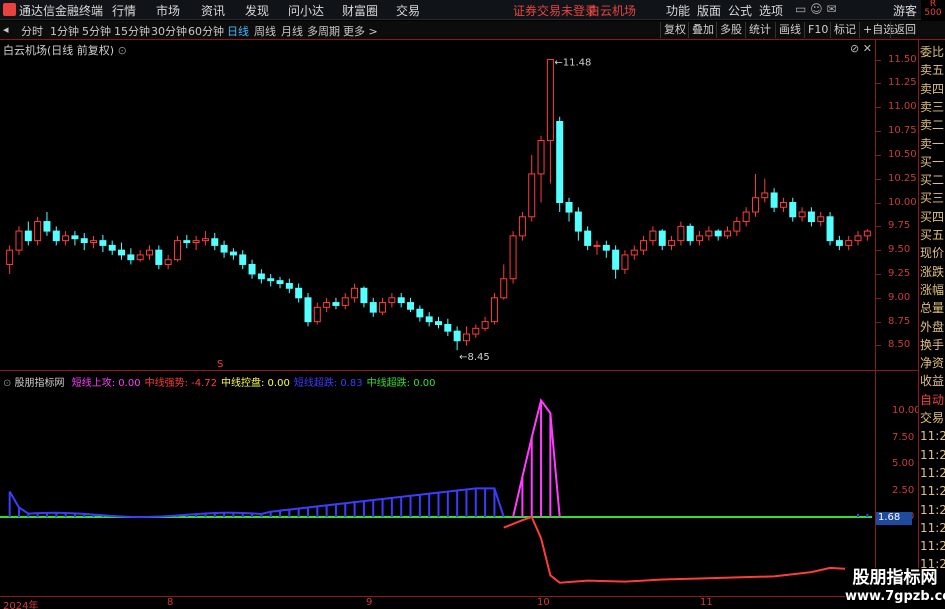 Image resolution: width=945 pixels, height=609 pixels. Describe the element at coordinates (169, 31) in the screenshot. I see `period-30min: 30分钟` at that location.